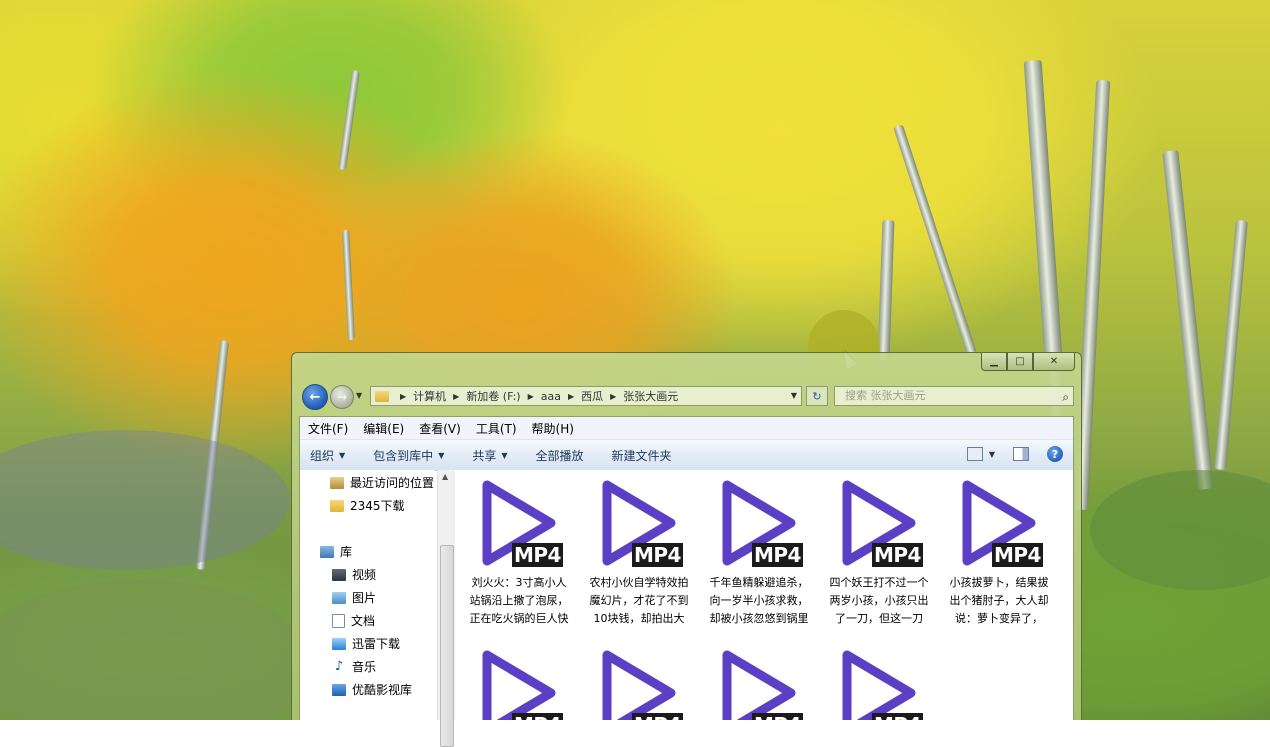 This screenshot has height=747, width=1270. Describe the element at coordinates (339, 666) in the screenshot. I see `music-library-icon: ♪` at that location.